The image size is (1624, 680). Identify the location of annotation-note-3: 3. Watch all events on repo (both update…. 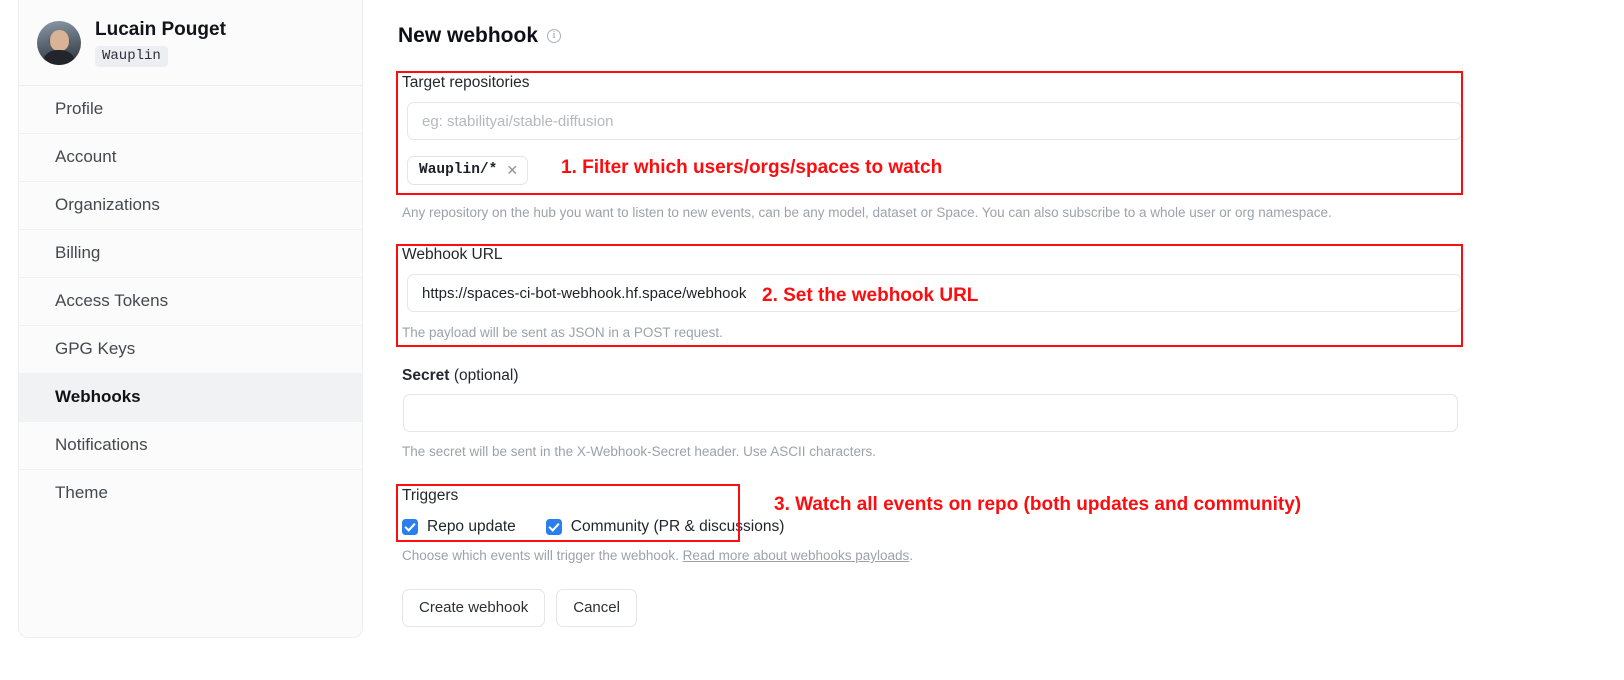
(1038, 504).